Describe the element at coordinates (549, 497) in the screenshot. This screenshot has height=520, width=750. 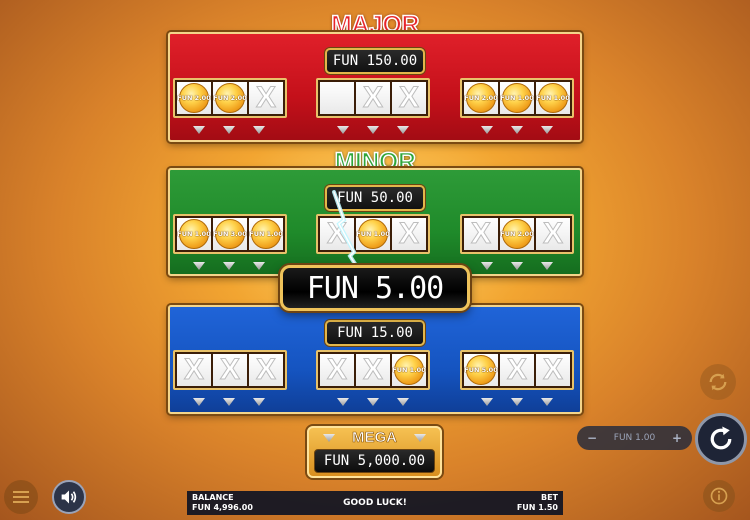
I see `bet-label: BET` at that location.